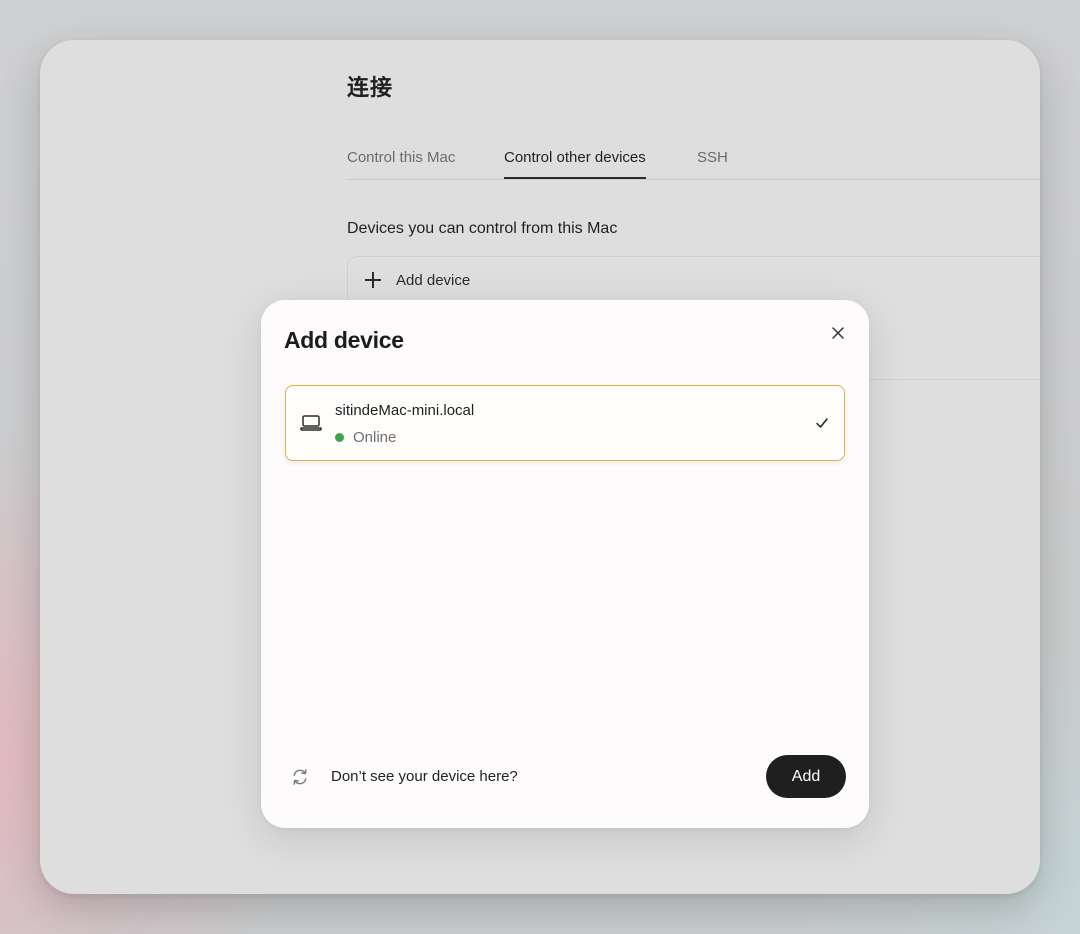 This screenshot has width=1080, height=934. Describe the element at coordinates (433, 280) in the screenshot. I see `add-device-label: Add device` at that location.